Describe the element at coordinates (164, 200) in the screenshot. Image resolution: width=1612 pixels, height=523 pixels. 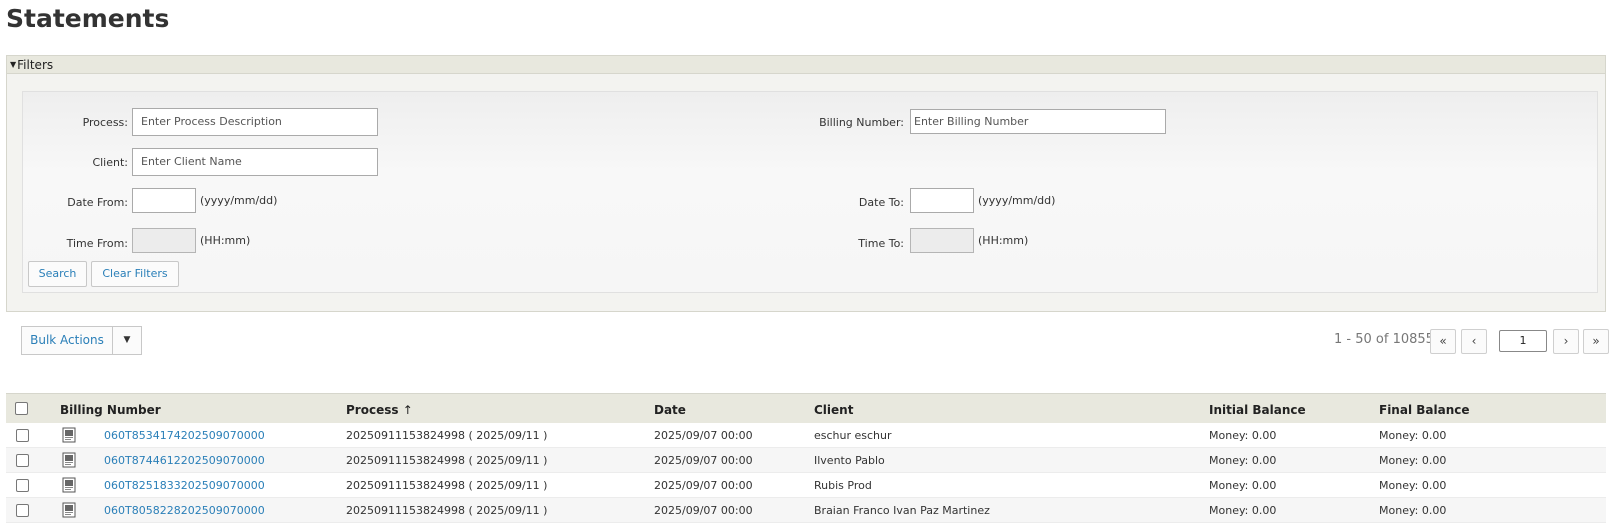
I see `date-from-input` at that location.